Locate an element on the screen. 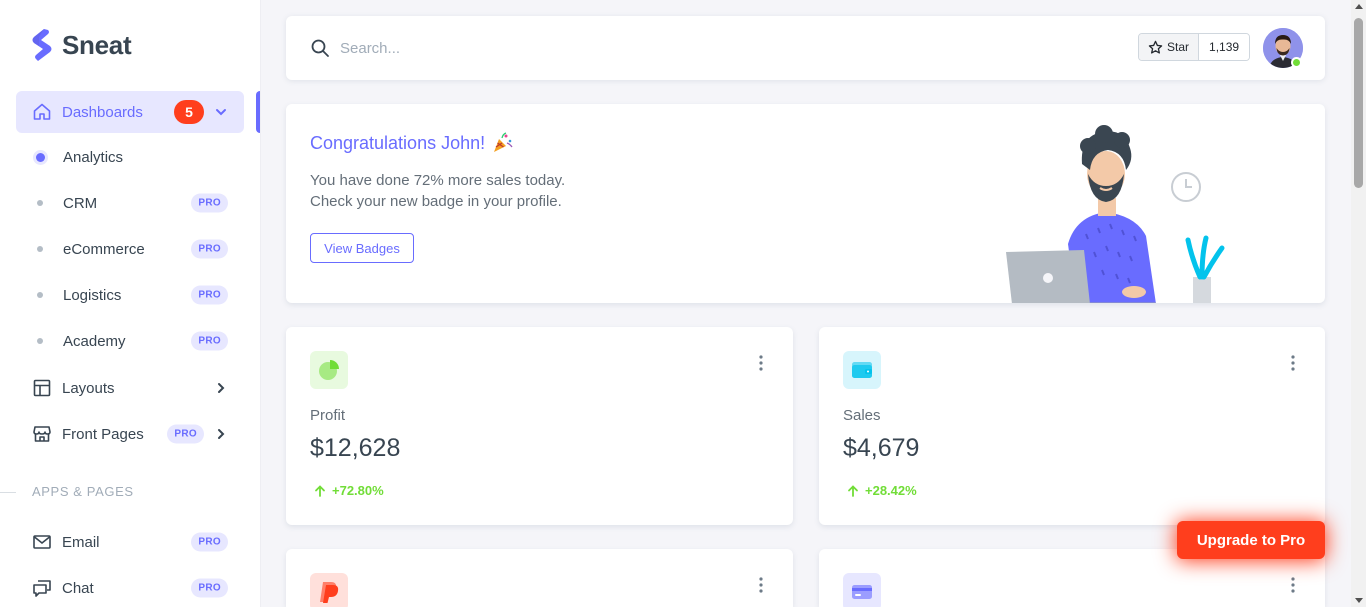 Image resolution: width=1366 pixels, height=607 pixels. layout-icon is located at coordinates (42, 388).